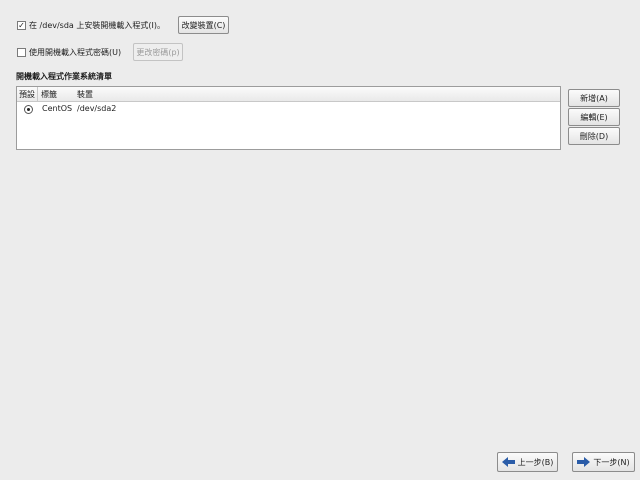  What do you see at coordinates (611, 462) in the screenshot?
I see `next-label: 下一步(N)` at bounding box center [611, 462].